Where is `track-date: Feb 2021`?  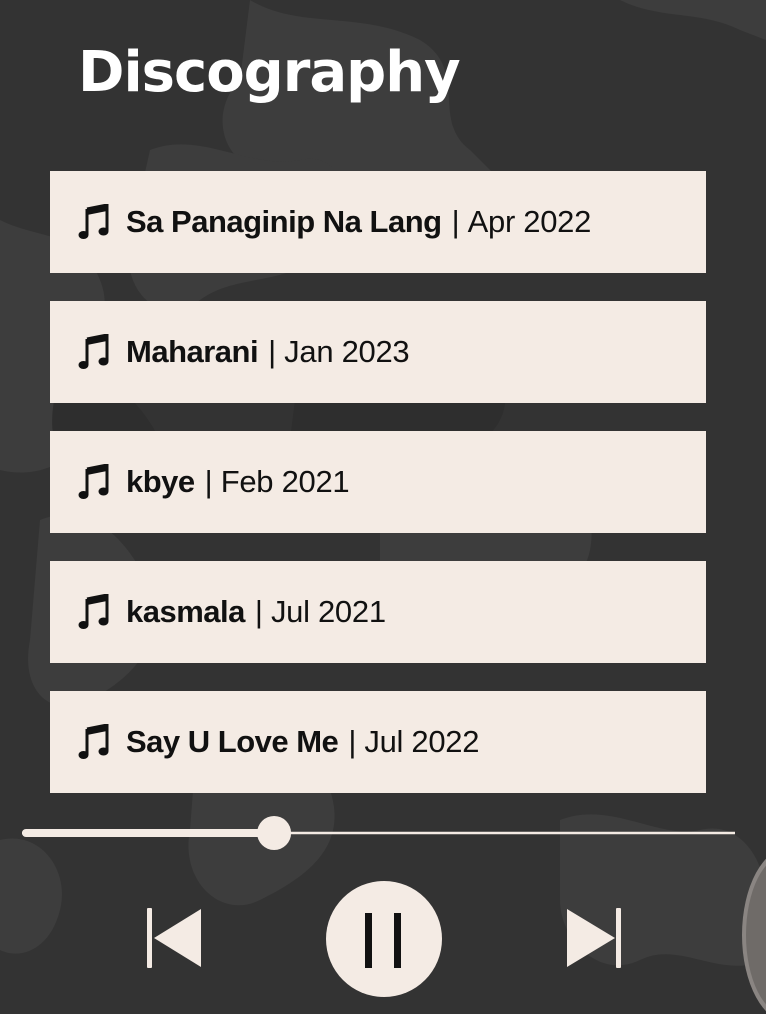
track-date: Feb 2021 is located at coordinates (285, 481).